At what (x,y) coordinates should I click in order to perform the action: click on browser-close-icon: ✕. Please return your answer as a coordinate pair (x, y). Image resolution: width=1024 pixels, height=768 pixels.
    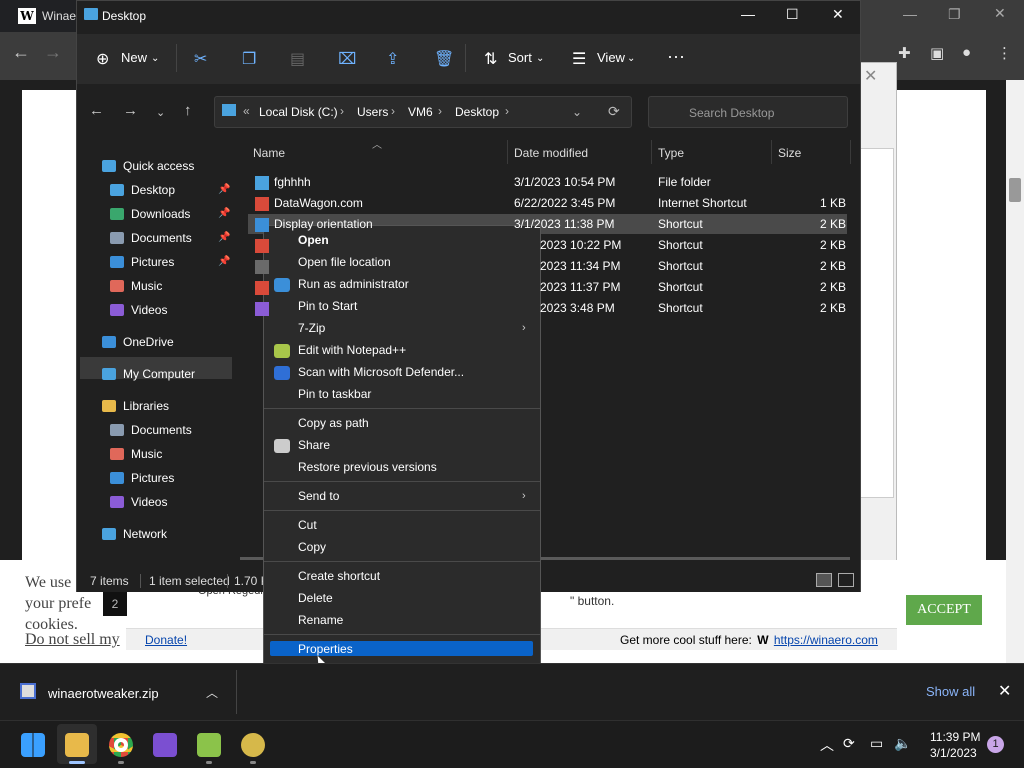
    Looking at the image, I should click on (1000, 13).